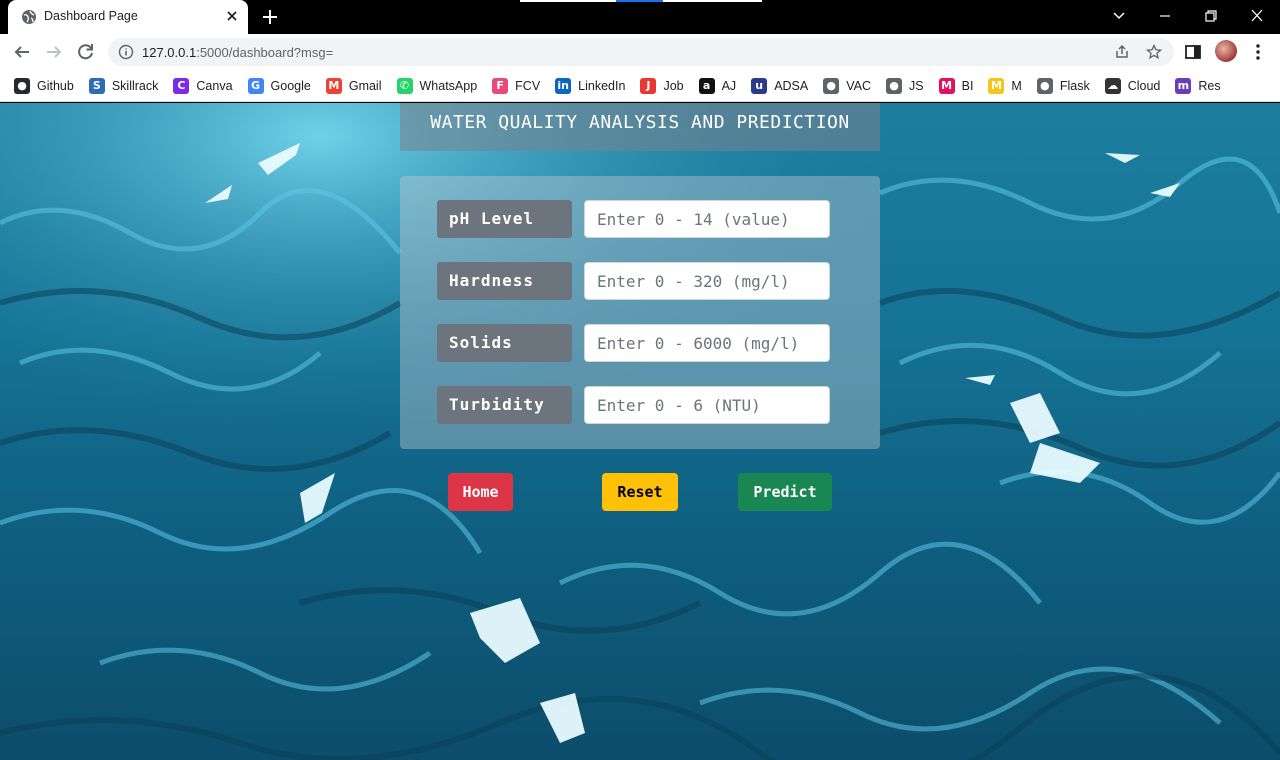 This screenshot has height=760, width=1280. Describe the element at coordinates (1193, 52) in the screenshot. I see `side-panel-icon` at that location.